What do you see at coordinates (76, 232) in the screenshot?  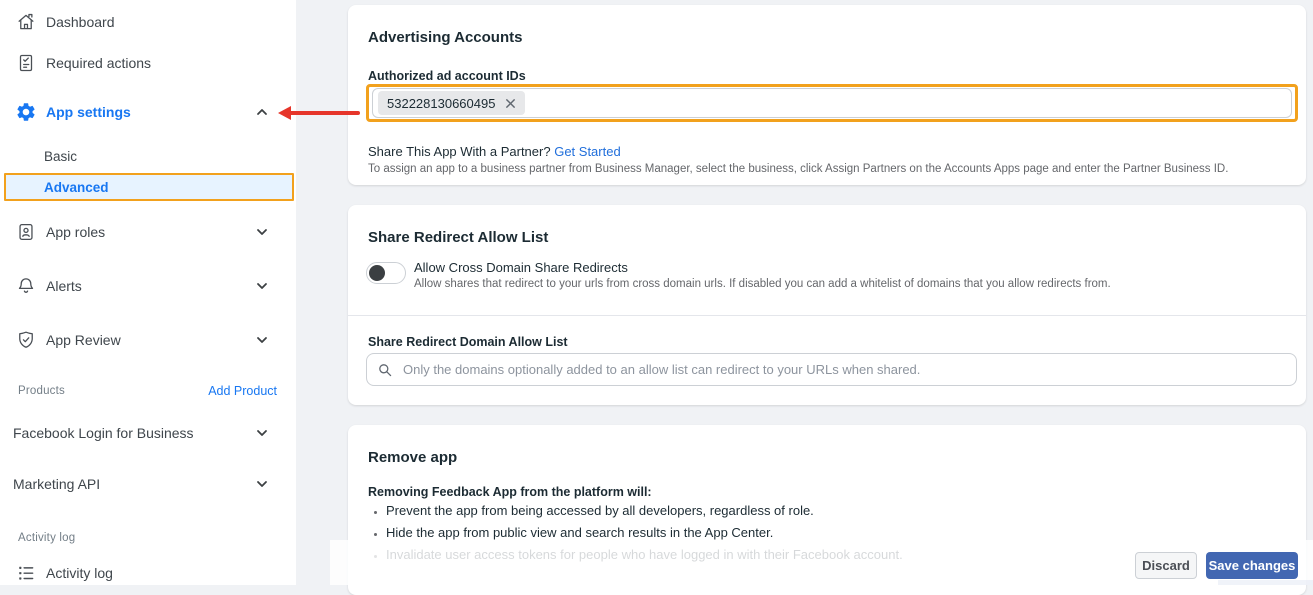 I see `sidebar-item-label: App roles` at bounding box center [76, 232].